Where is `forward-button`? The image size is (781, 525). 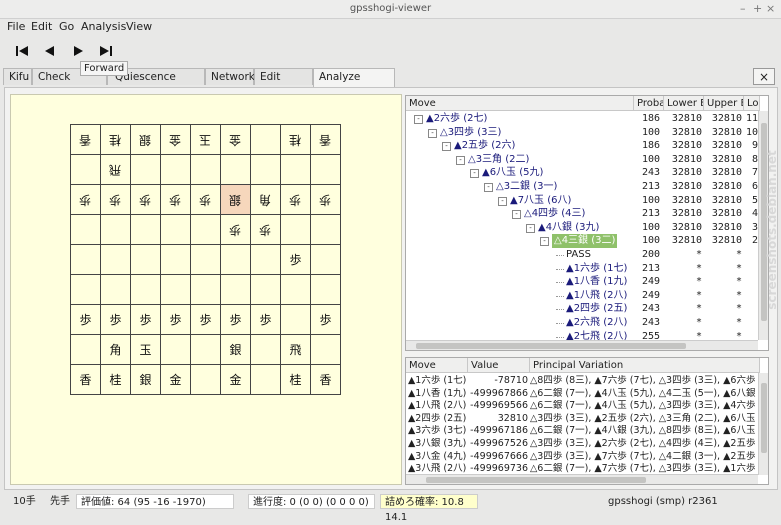
forward-button is located at coordinates (78, 51).